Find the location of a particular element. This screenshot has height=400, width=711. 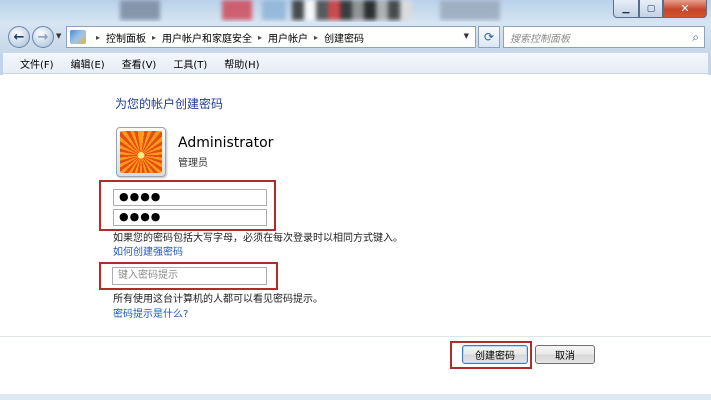

password-hint-link: 密码提示是什么? is located at coordinates (150, 312).